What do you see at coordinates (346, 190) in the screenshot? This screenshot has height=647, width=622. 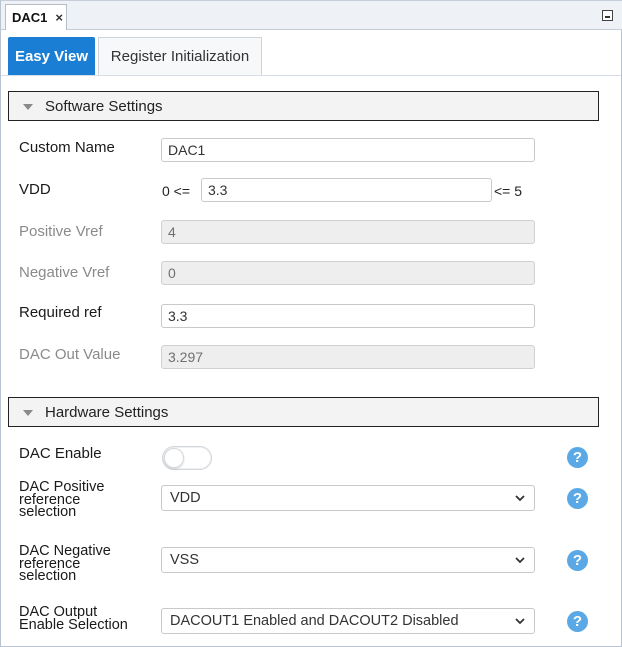 I see `vdd-input: 3.3` at bounding box center [346, 190].